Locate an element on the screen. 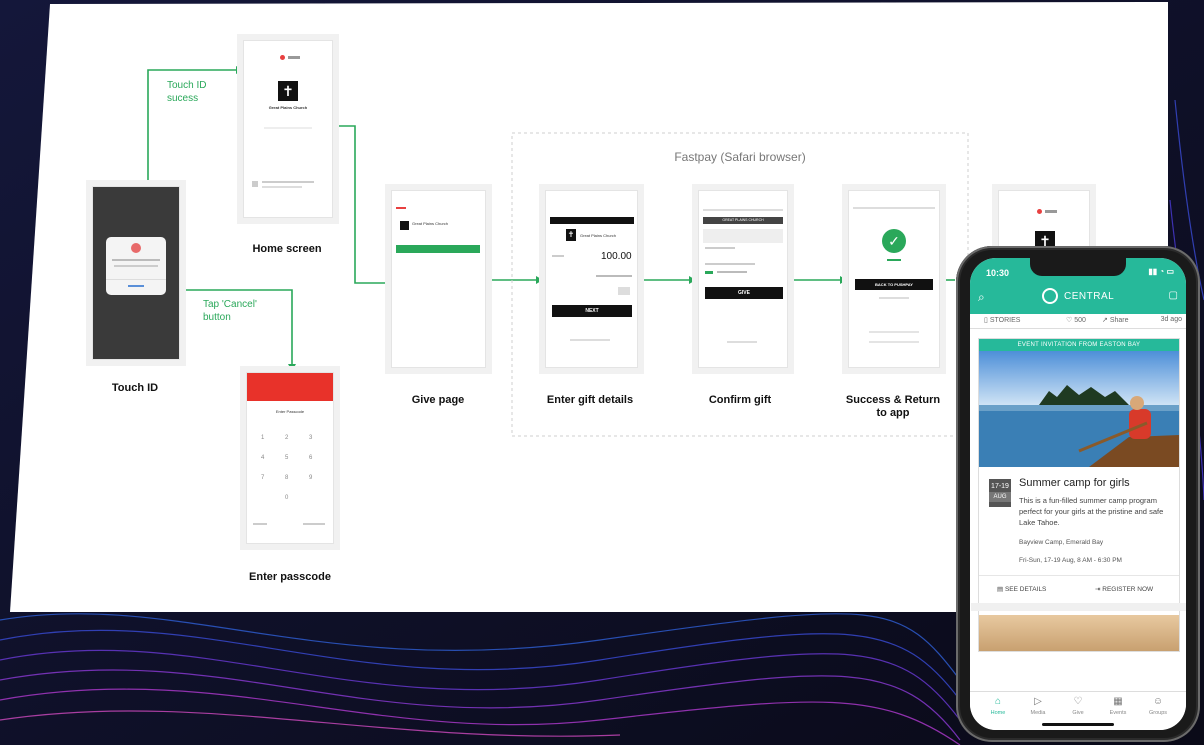 The image size is (1204, 745). event-time: Fri-Sun, 17-19 Aug, 8 AM - 6:30 PM is located at coordinates (1070, 560).